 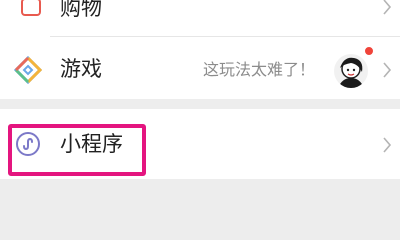 I want to click on games-diamond-icon, so click(x=28, y=71).